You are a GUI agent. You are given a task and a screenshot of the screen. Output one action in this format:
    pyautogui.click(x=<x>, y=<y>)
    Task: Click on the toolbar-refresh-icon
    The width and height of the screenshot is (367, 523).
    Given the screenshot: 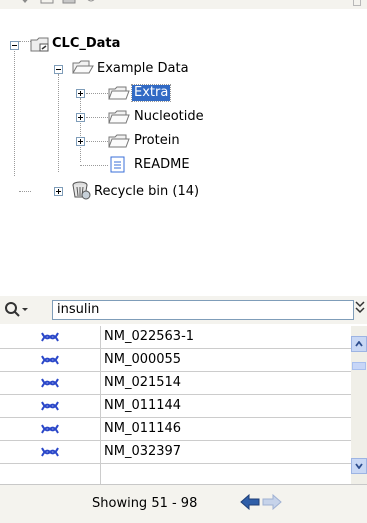 What is the action you would take?
    pyautogui.click(x=47, y=2)
    